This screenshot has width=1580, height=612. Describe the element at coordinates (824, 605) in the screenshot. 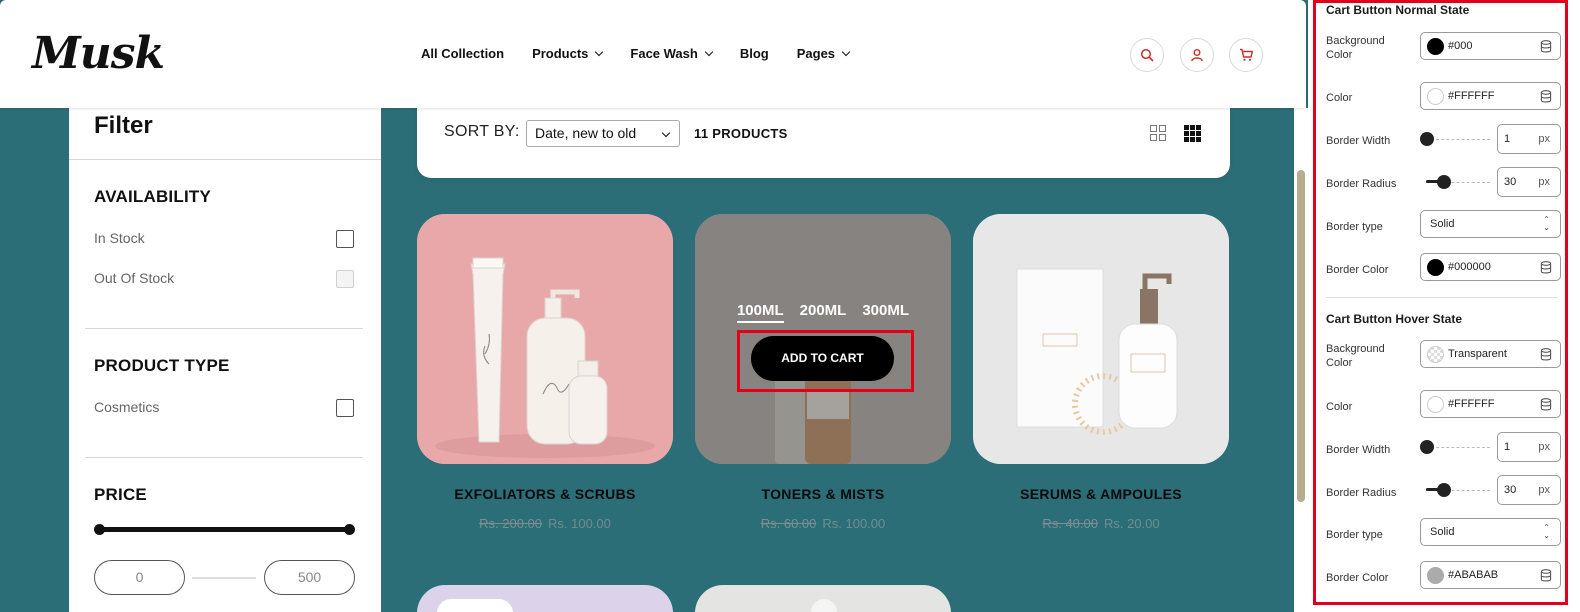

I see `product-photo-partial` at that location.